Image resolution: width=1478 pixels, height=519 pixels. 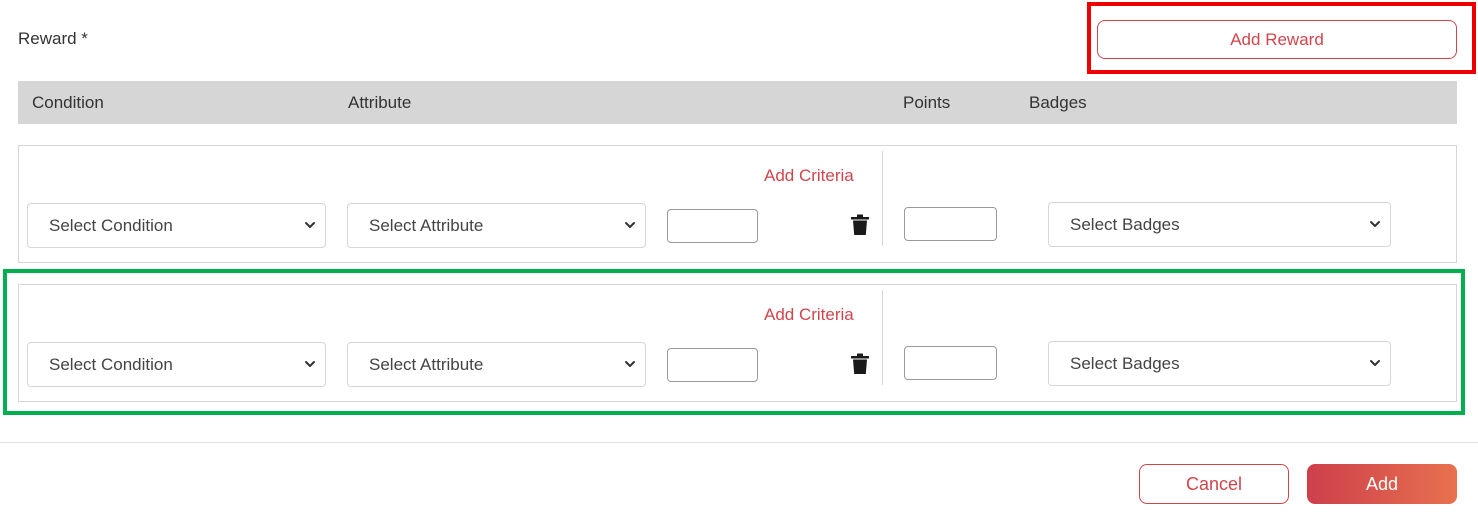 I want to click on add-reward-button: Add Reward, so click(x=1277, y=39).